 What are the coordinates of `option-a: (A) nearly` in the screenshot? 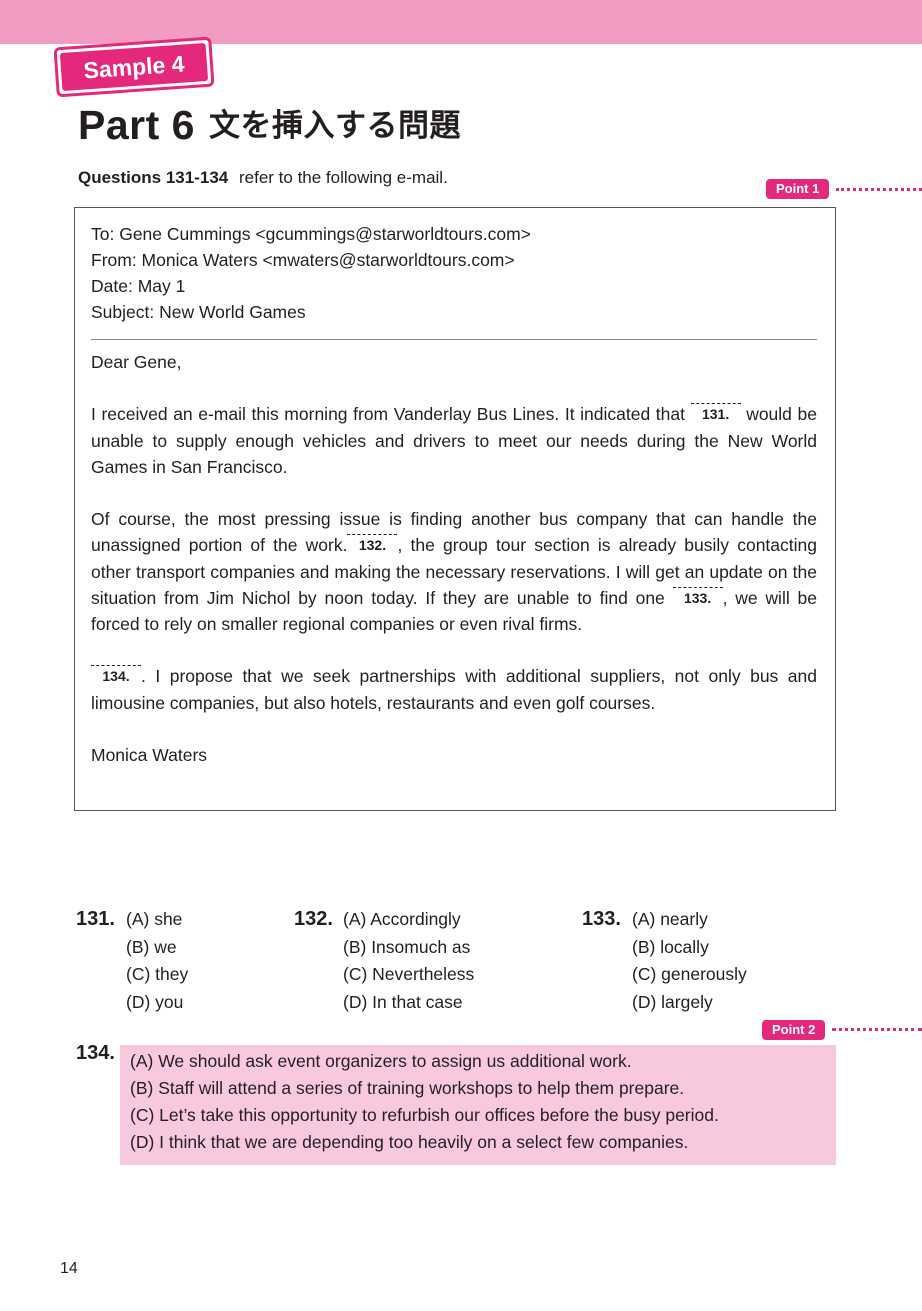 It's located at (689, 920).